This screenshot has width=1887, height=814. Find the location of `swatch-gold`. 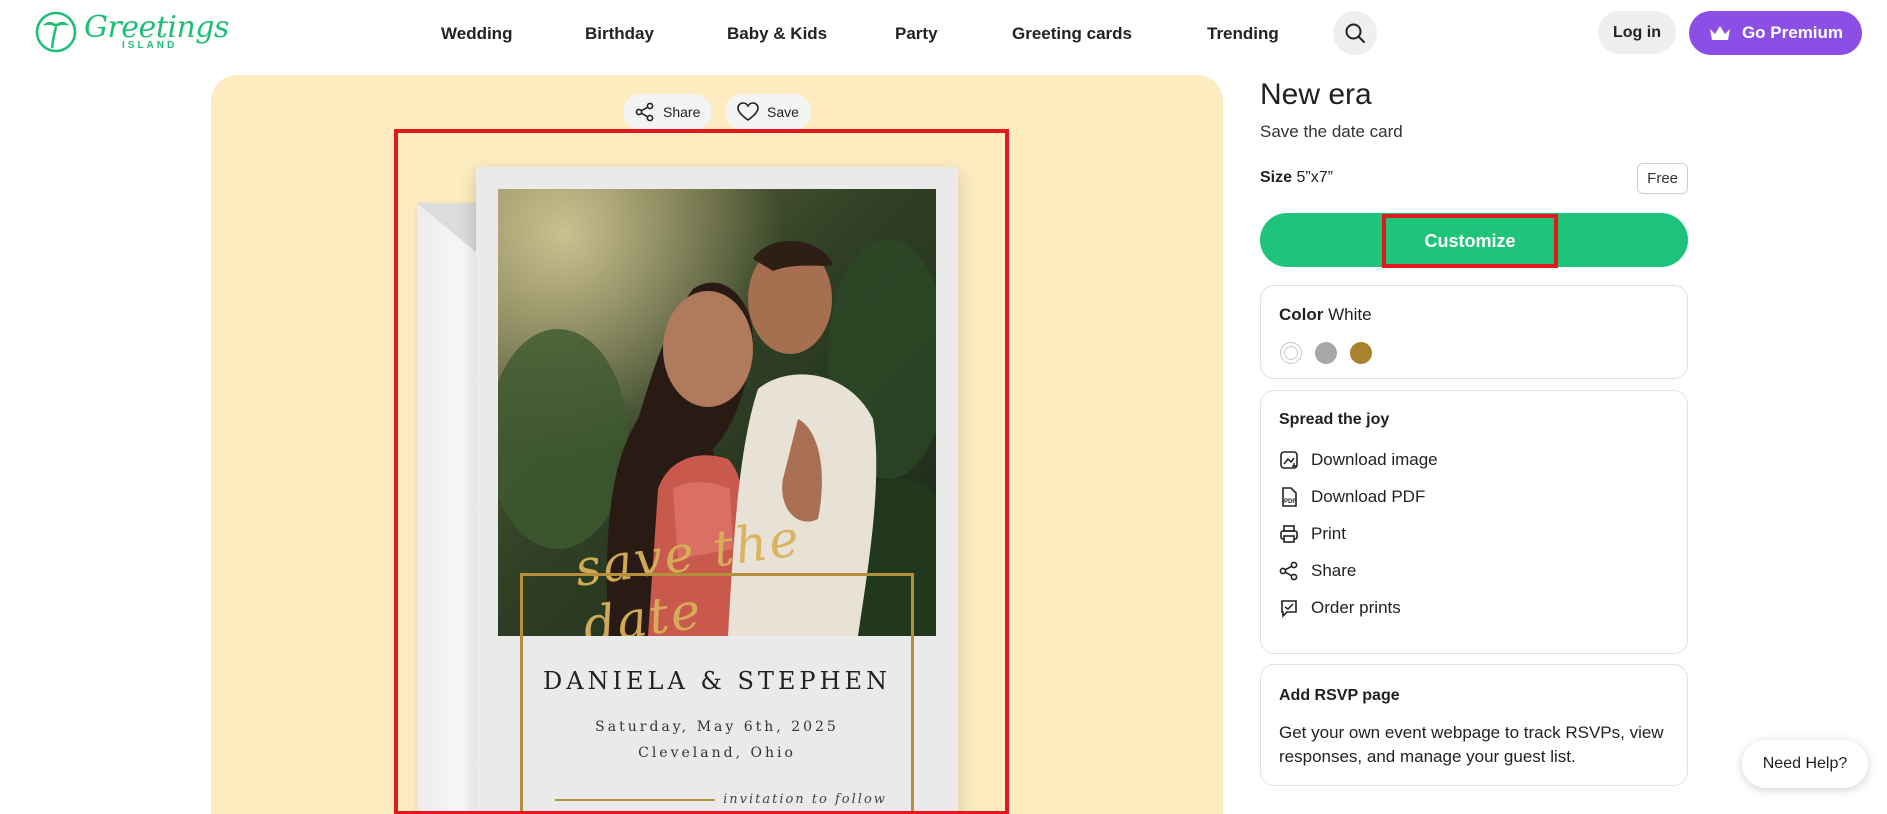

swatch-gold is located at coordinates (1361, 353).